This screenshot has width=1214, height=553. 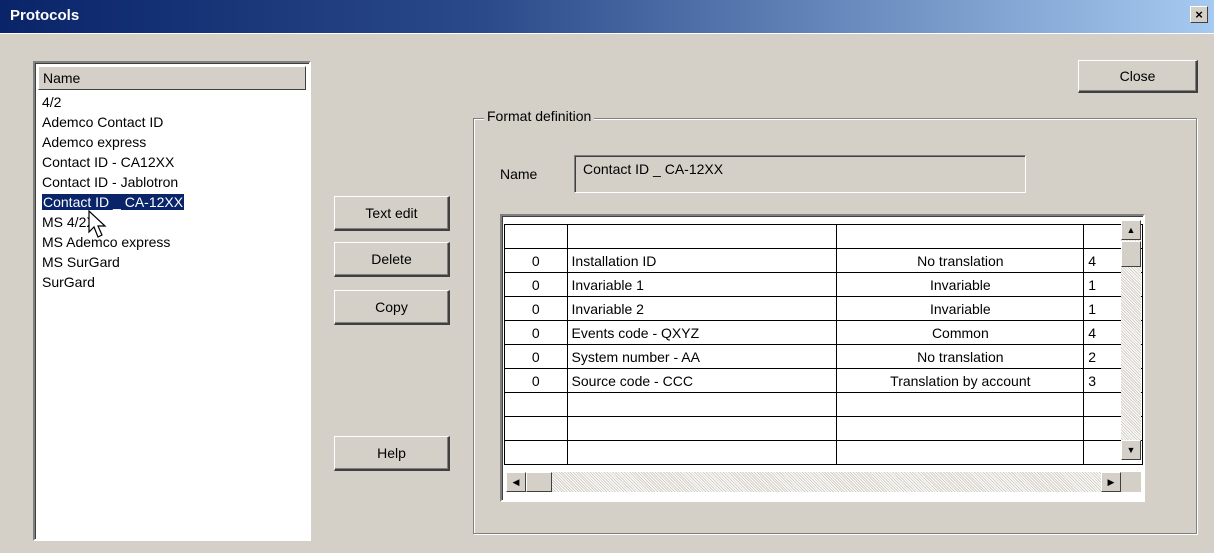 I want to click on protocol-list-item-label: Contact ID _ CA-12XX, so click(x=113, y=202).